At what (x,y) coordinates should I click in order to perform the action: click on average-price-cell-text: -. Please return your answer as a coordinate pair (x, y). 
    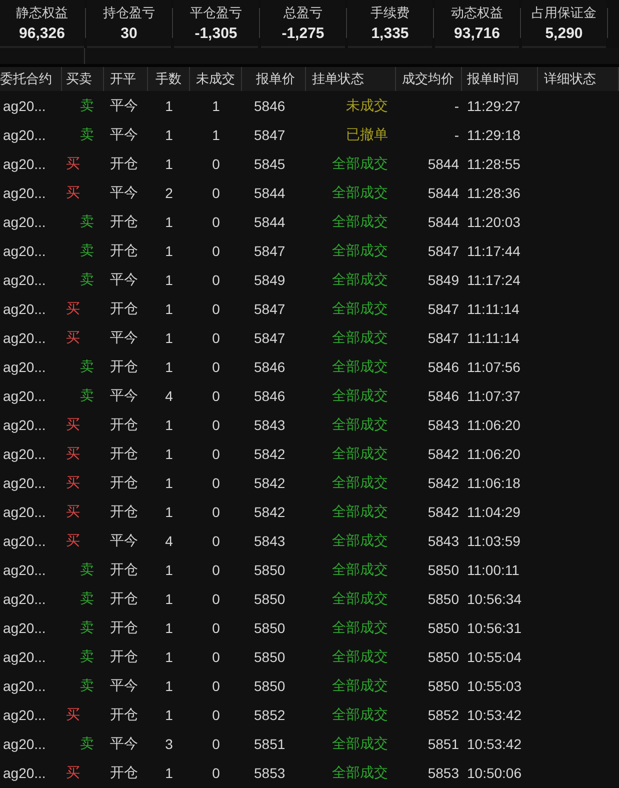
    Looking at the image, I should click on (456, 134).